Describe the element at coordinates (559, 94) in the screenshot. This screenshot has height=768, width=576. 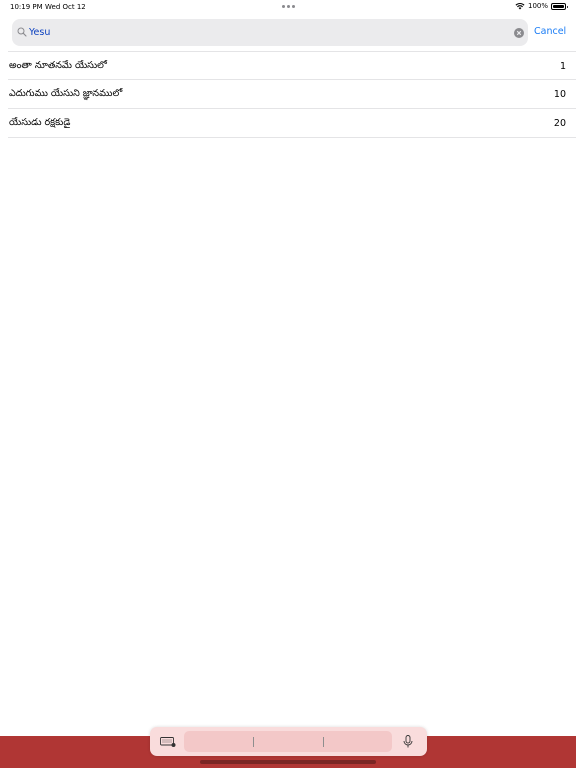
I see `item-number: 10` at that location.